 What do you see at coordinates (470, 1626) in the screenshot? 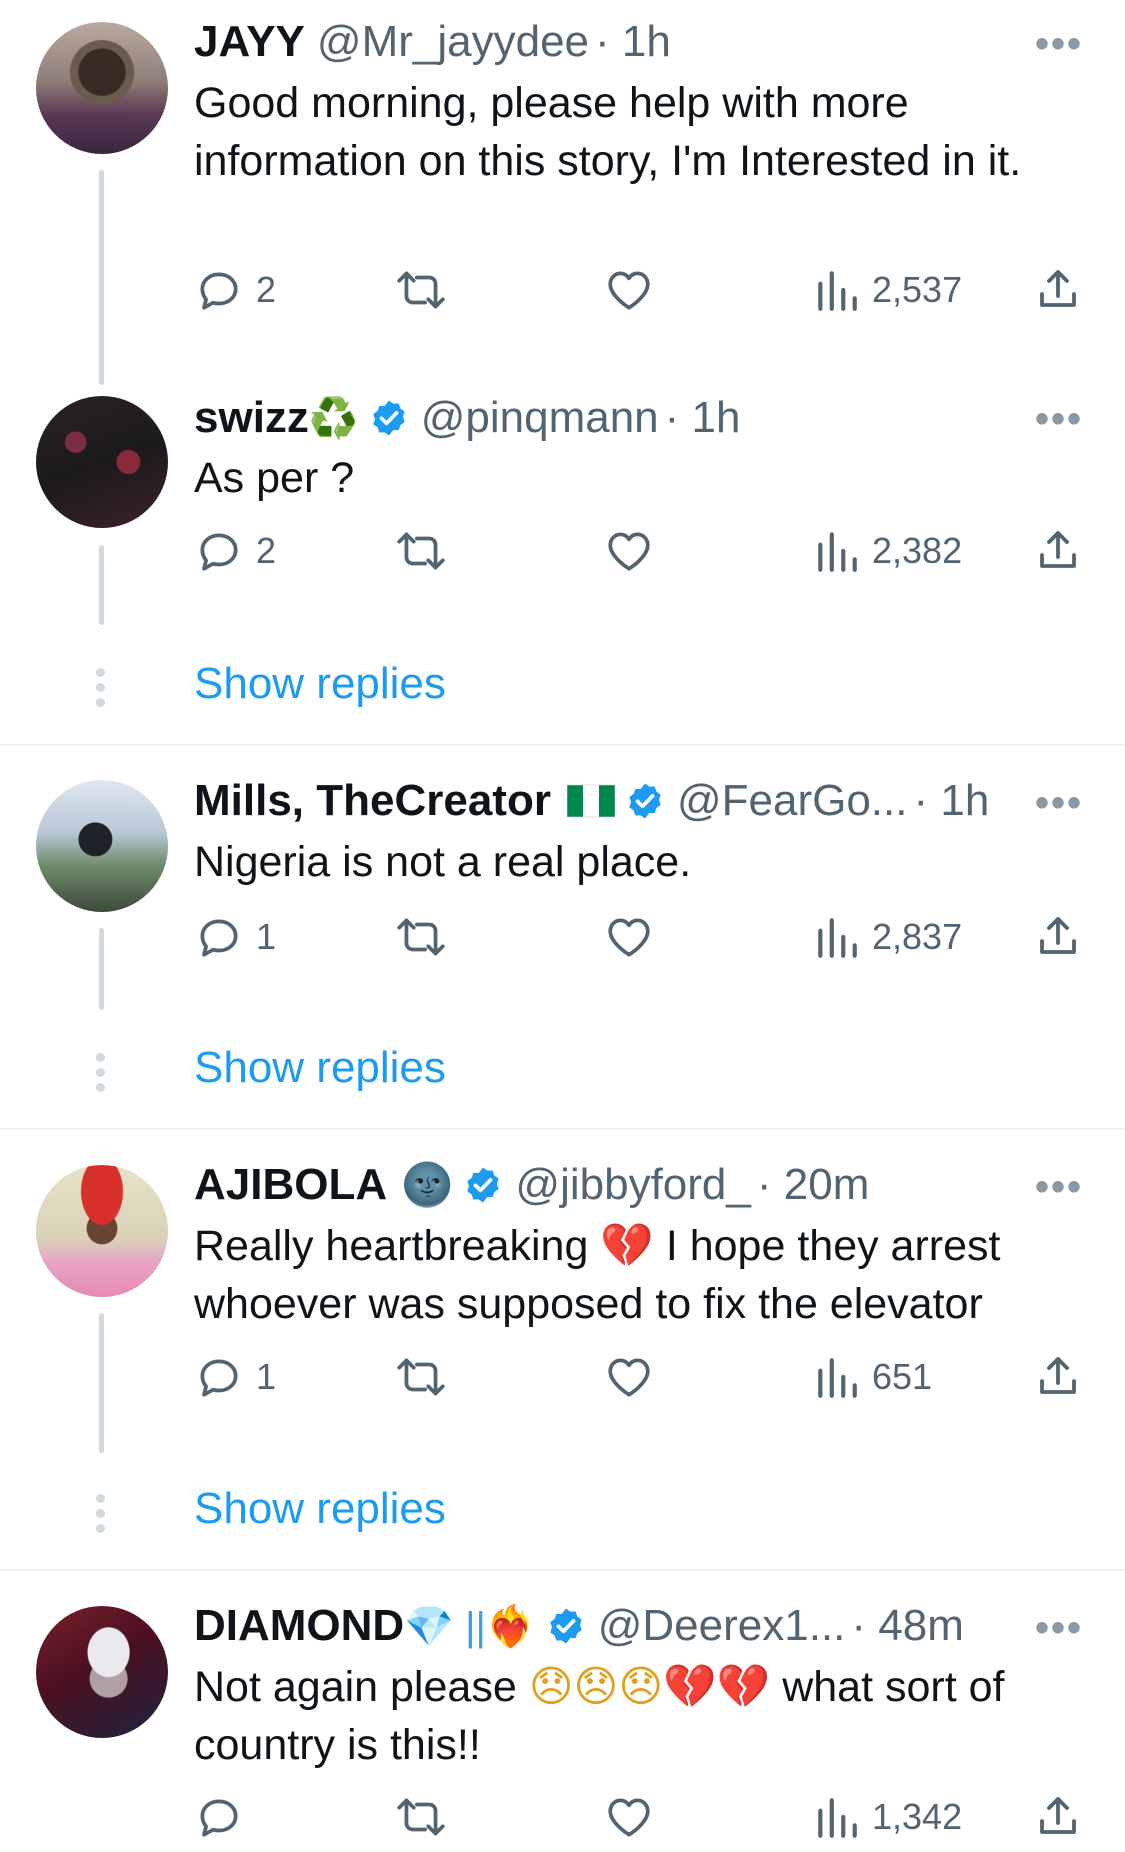
I see `diamond-heart-emoji: 💎 ||❤️‍🔥` at bounding box center [470, 1626].